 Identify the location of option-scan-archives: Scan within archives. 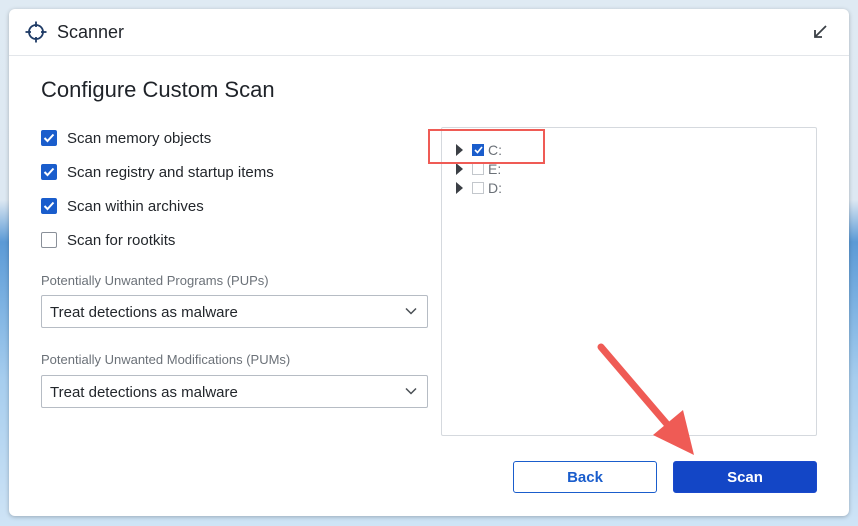
(122, 206).